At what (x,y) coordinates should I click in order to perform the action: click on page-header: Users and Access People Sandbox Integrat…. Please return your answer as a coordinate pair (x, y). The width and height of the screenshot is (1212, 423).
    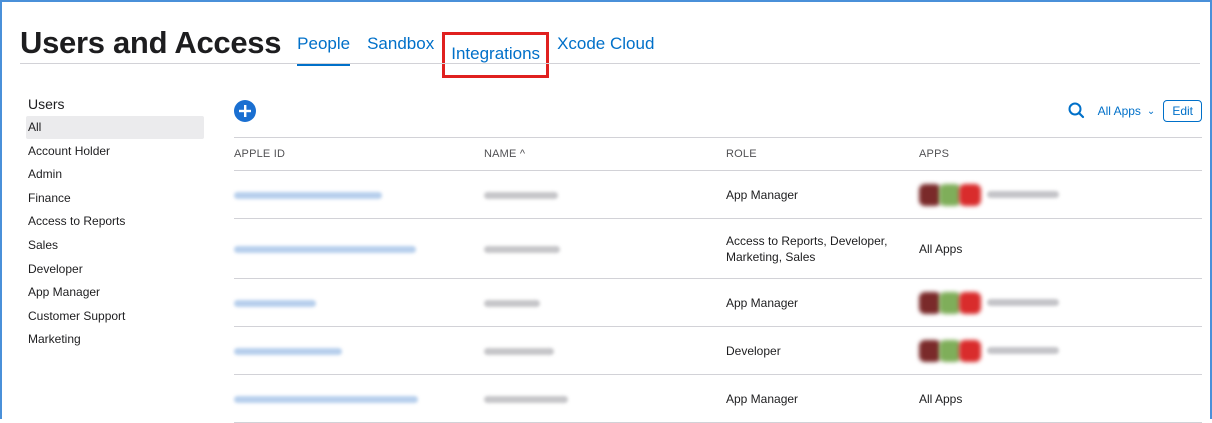
    Looking at the image, I should click on (345, 49).